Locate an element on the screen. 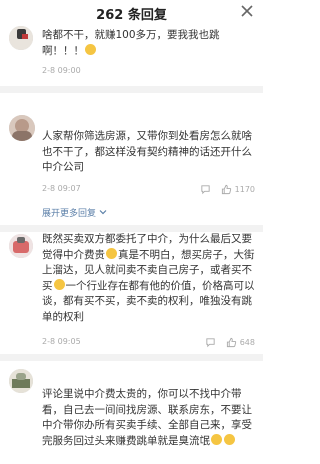 This screenshot has height=464, width=320. close-button is located at coordinates (247, 11).